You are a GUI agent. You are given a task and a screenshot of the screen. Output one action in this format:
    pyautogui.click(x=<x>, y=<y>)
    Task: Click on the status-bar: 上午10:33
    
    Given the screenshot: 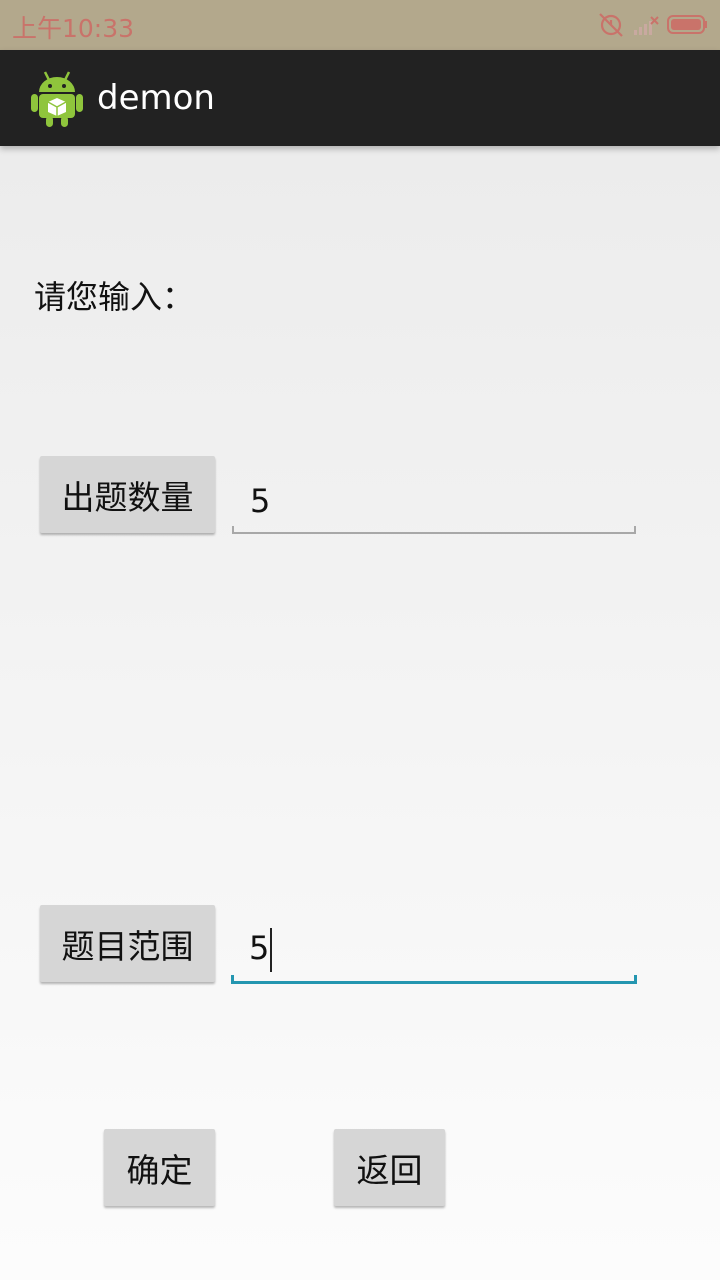 What is the action you would take?
    pyautogui.click(x=360, y=25)
    